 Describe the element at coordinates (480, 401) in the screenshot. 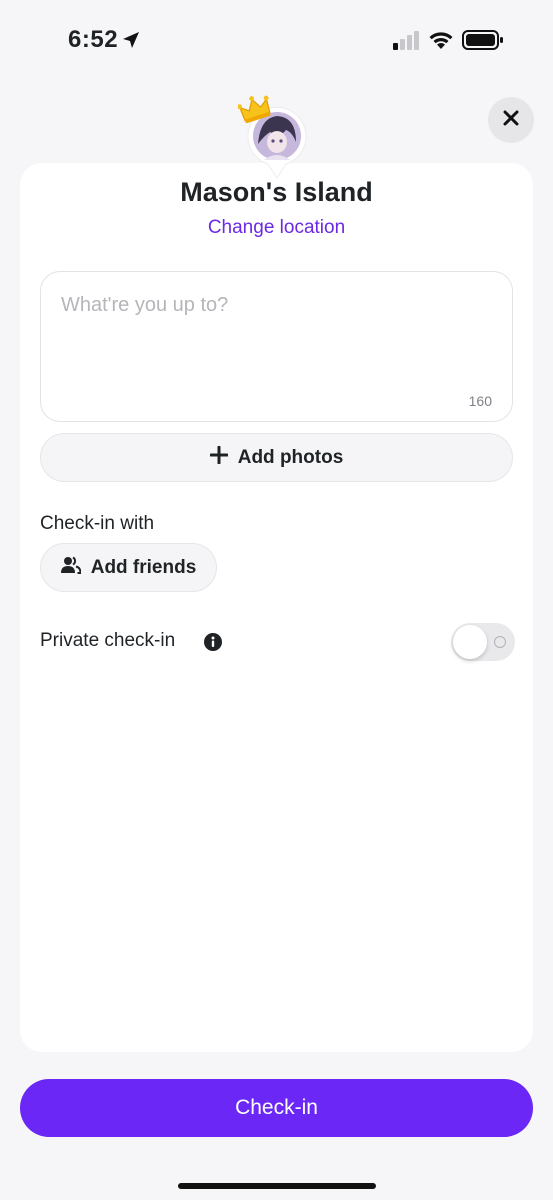

I see `character-count: 160` at that location.